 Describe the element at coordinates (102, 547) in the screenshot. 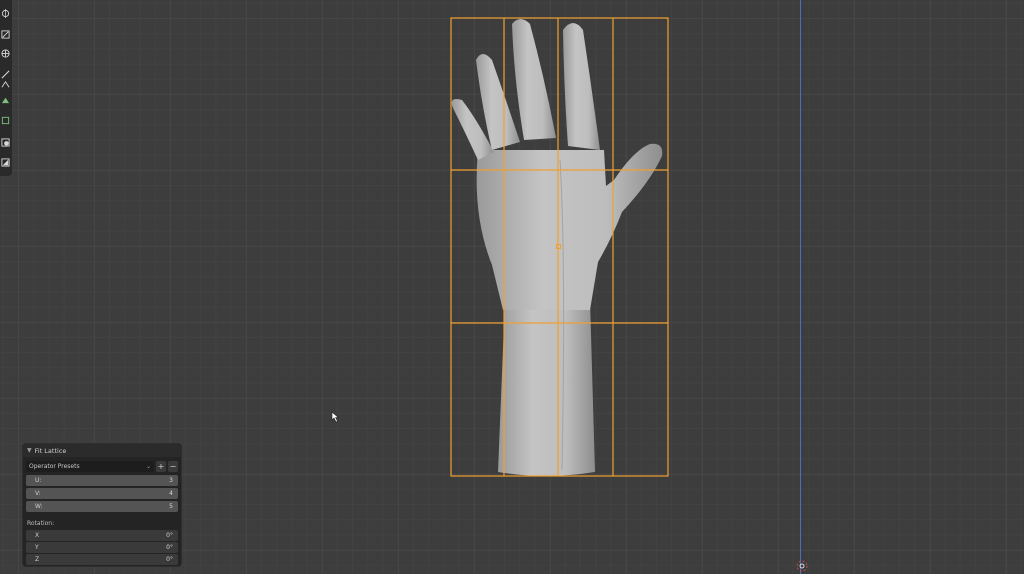

I see `rotation-y-field: Y 0°` at that location.